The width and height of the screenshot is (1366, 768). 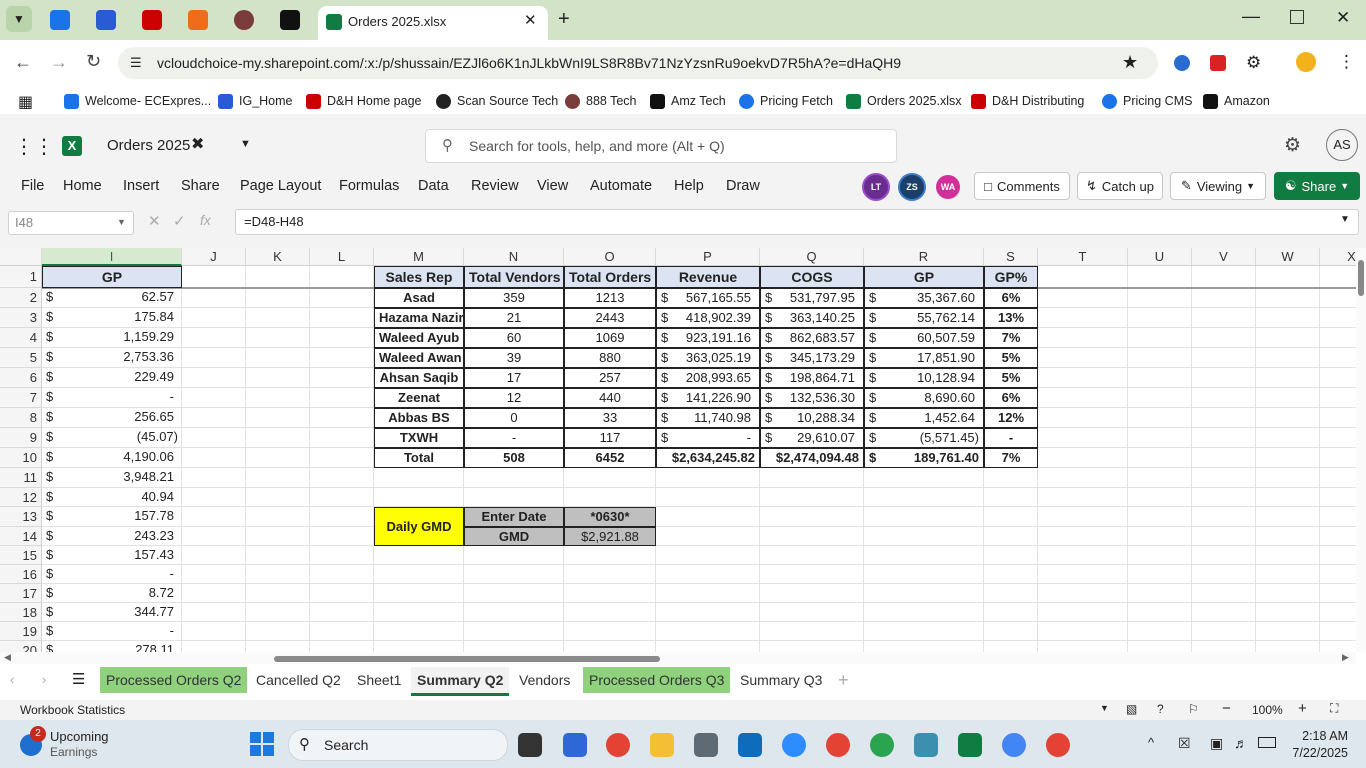 What do you see at coordinates (657, 680) in the screenshot?
I see `sheet-tab-5: Processed Orders Q3` at bounding box center [657, 680].